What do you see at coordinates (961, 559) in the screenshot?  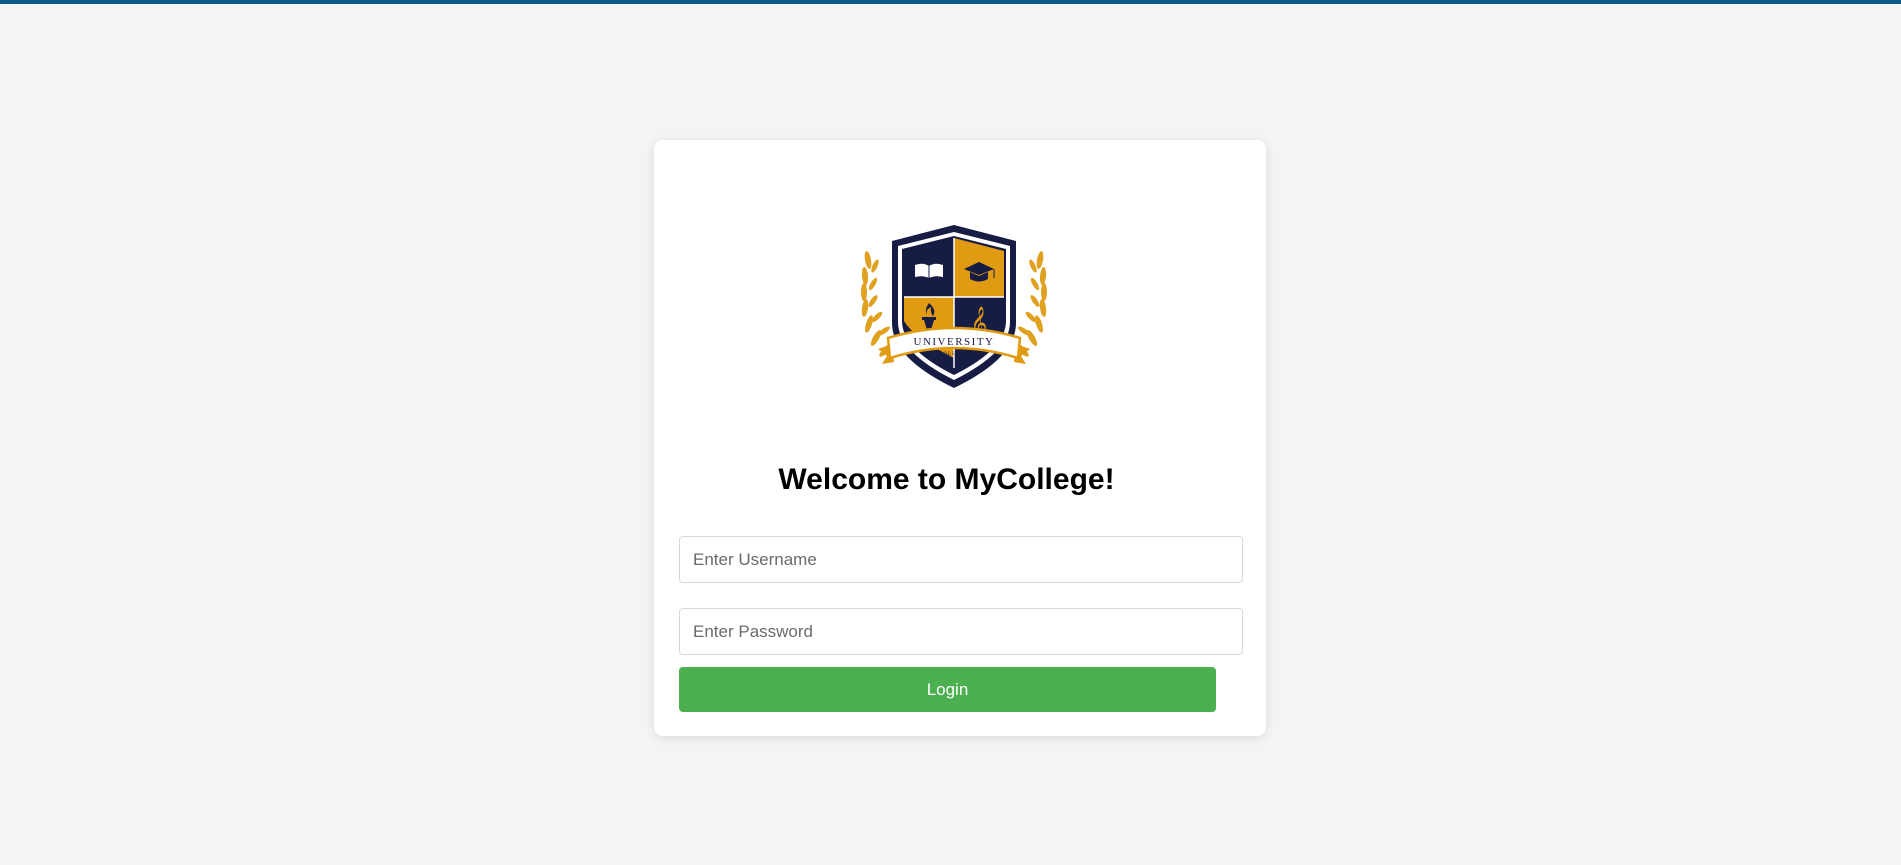 I see `username-input` at bounding box center [961, 559].